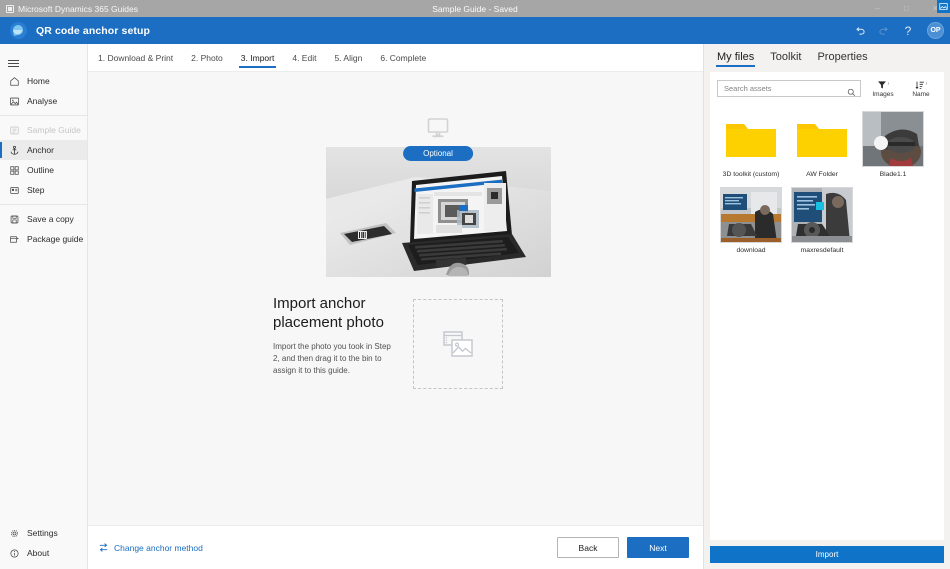 The image size is (950, 569). I want to click on undo-icon, so click(860, 31).